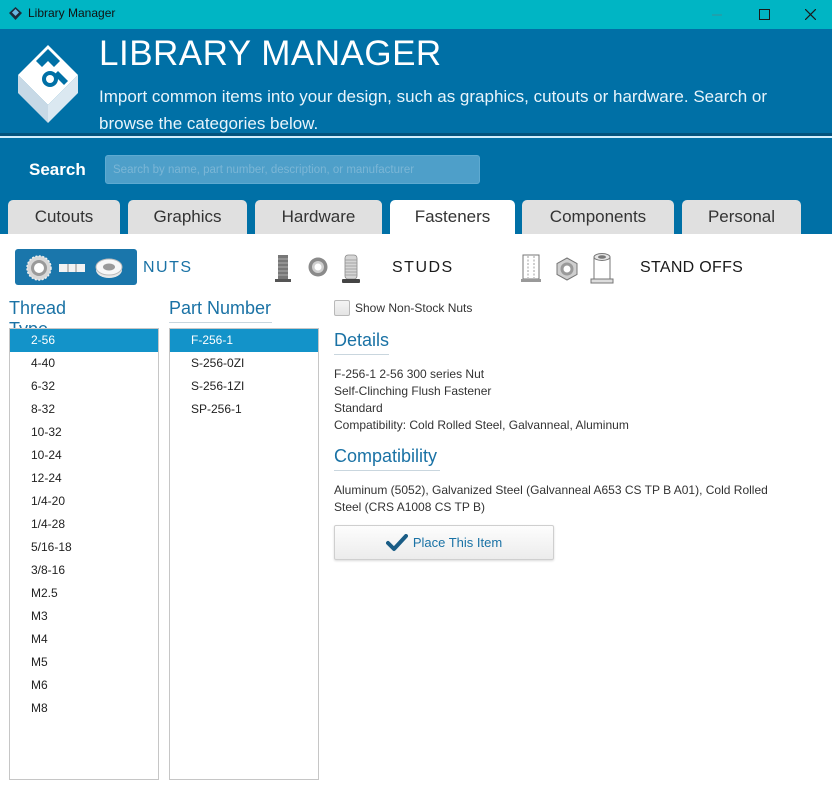 The height and width of the screenshot is (790, 832). What do you see at coordinates (598, 217) in the screenshot?
I see `tab-components: Components` at bounding box center [598, 217].